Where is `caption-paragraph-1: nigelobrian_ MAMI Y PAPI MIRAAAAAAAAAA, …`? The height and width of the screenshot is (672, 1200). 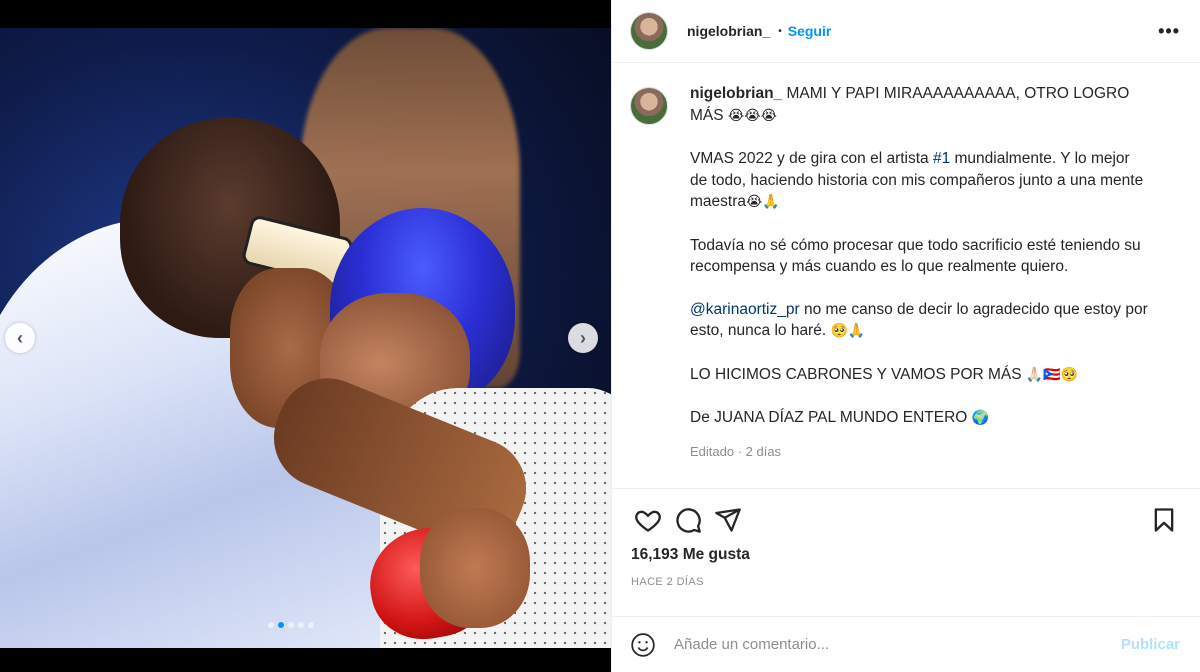
caption-paragraph-1: nigelobrian_ MAMI Y PAPI MIRAAAAAAAAAA, … is located at coordinates (920, 105).